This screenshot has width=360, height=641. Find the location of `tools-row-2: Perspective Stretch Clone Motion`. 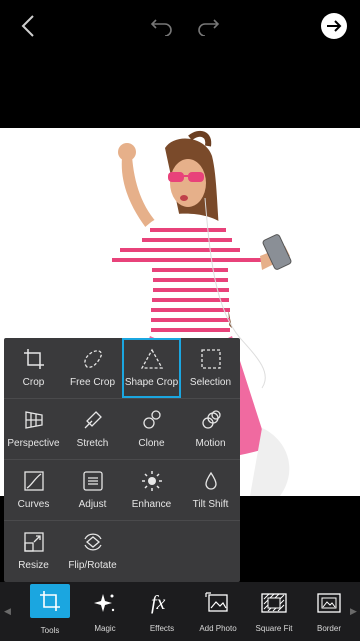

tools-row-2: Perspective Stretch Clone Motion is located at coordinates (122, 429).